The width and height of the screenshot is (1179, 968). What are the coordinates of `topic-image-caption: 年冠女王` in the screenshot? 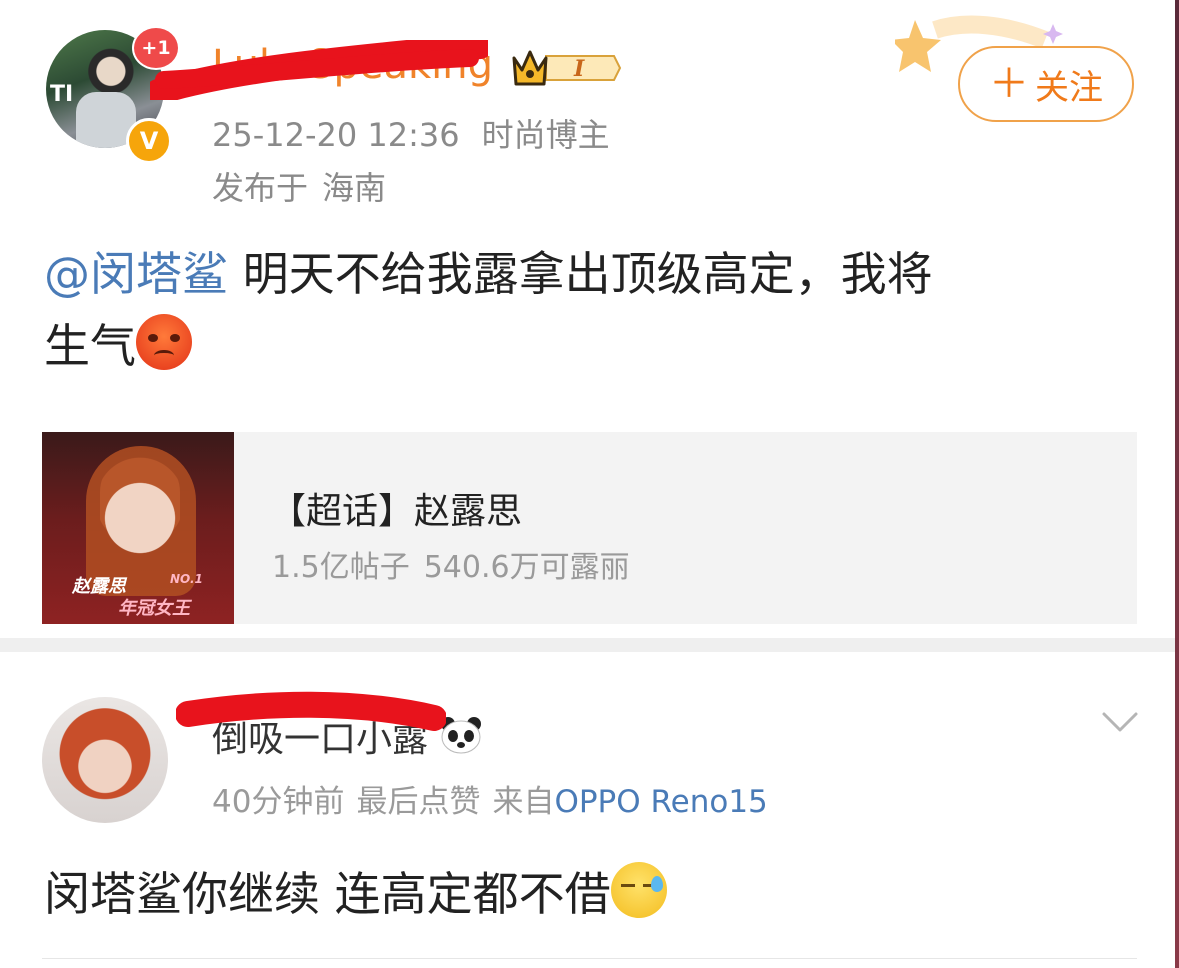 It's located at (154, 608).